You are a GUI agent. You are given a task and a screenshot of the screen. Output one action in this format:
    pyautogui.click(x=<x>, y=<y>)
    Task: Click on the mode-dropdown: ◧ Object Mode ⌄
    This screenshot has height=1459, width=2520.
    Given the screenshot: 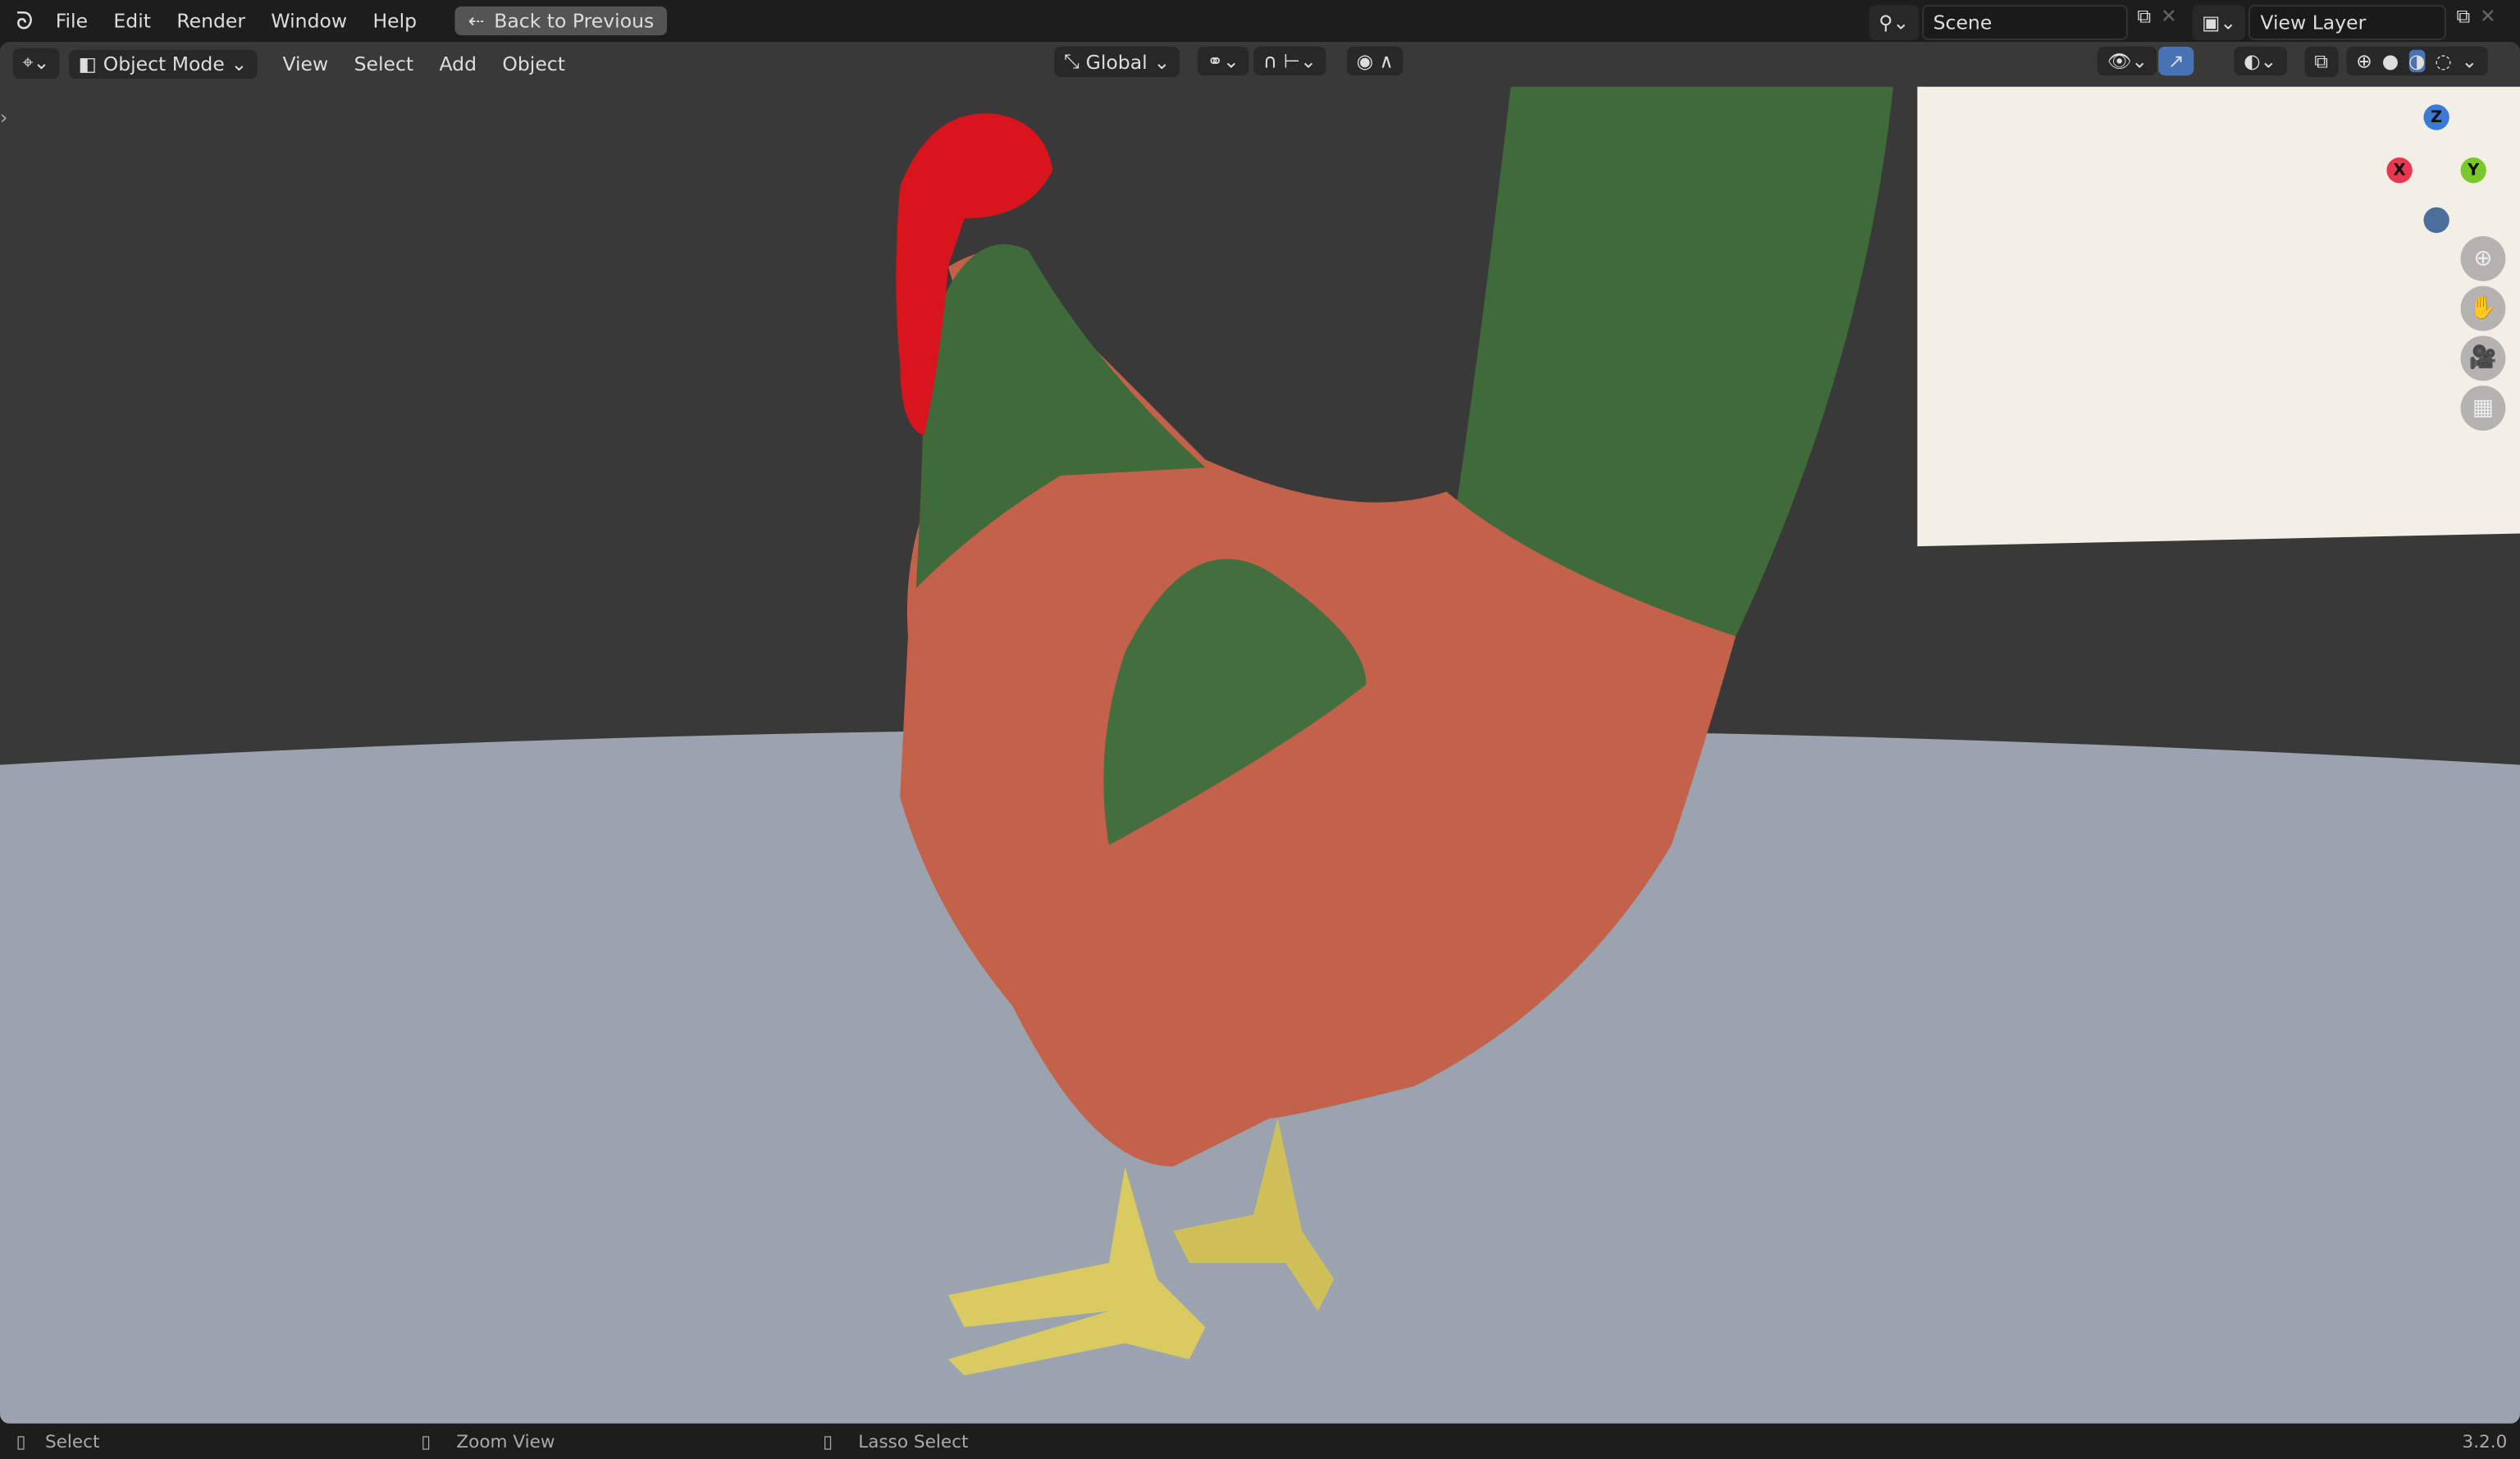 What is the action you would take?
    pyautogui.click(x=163, y=63)
    